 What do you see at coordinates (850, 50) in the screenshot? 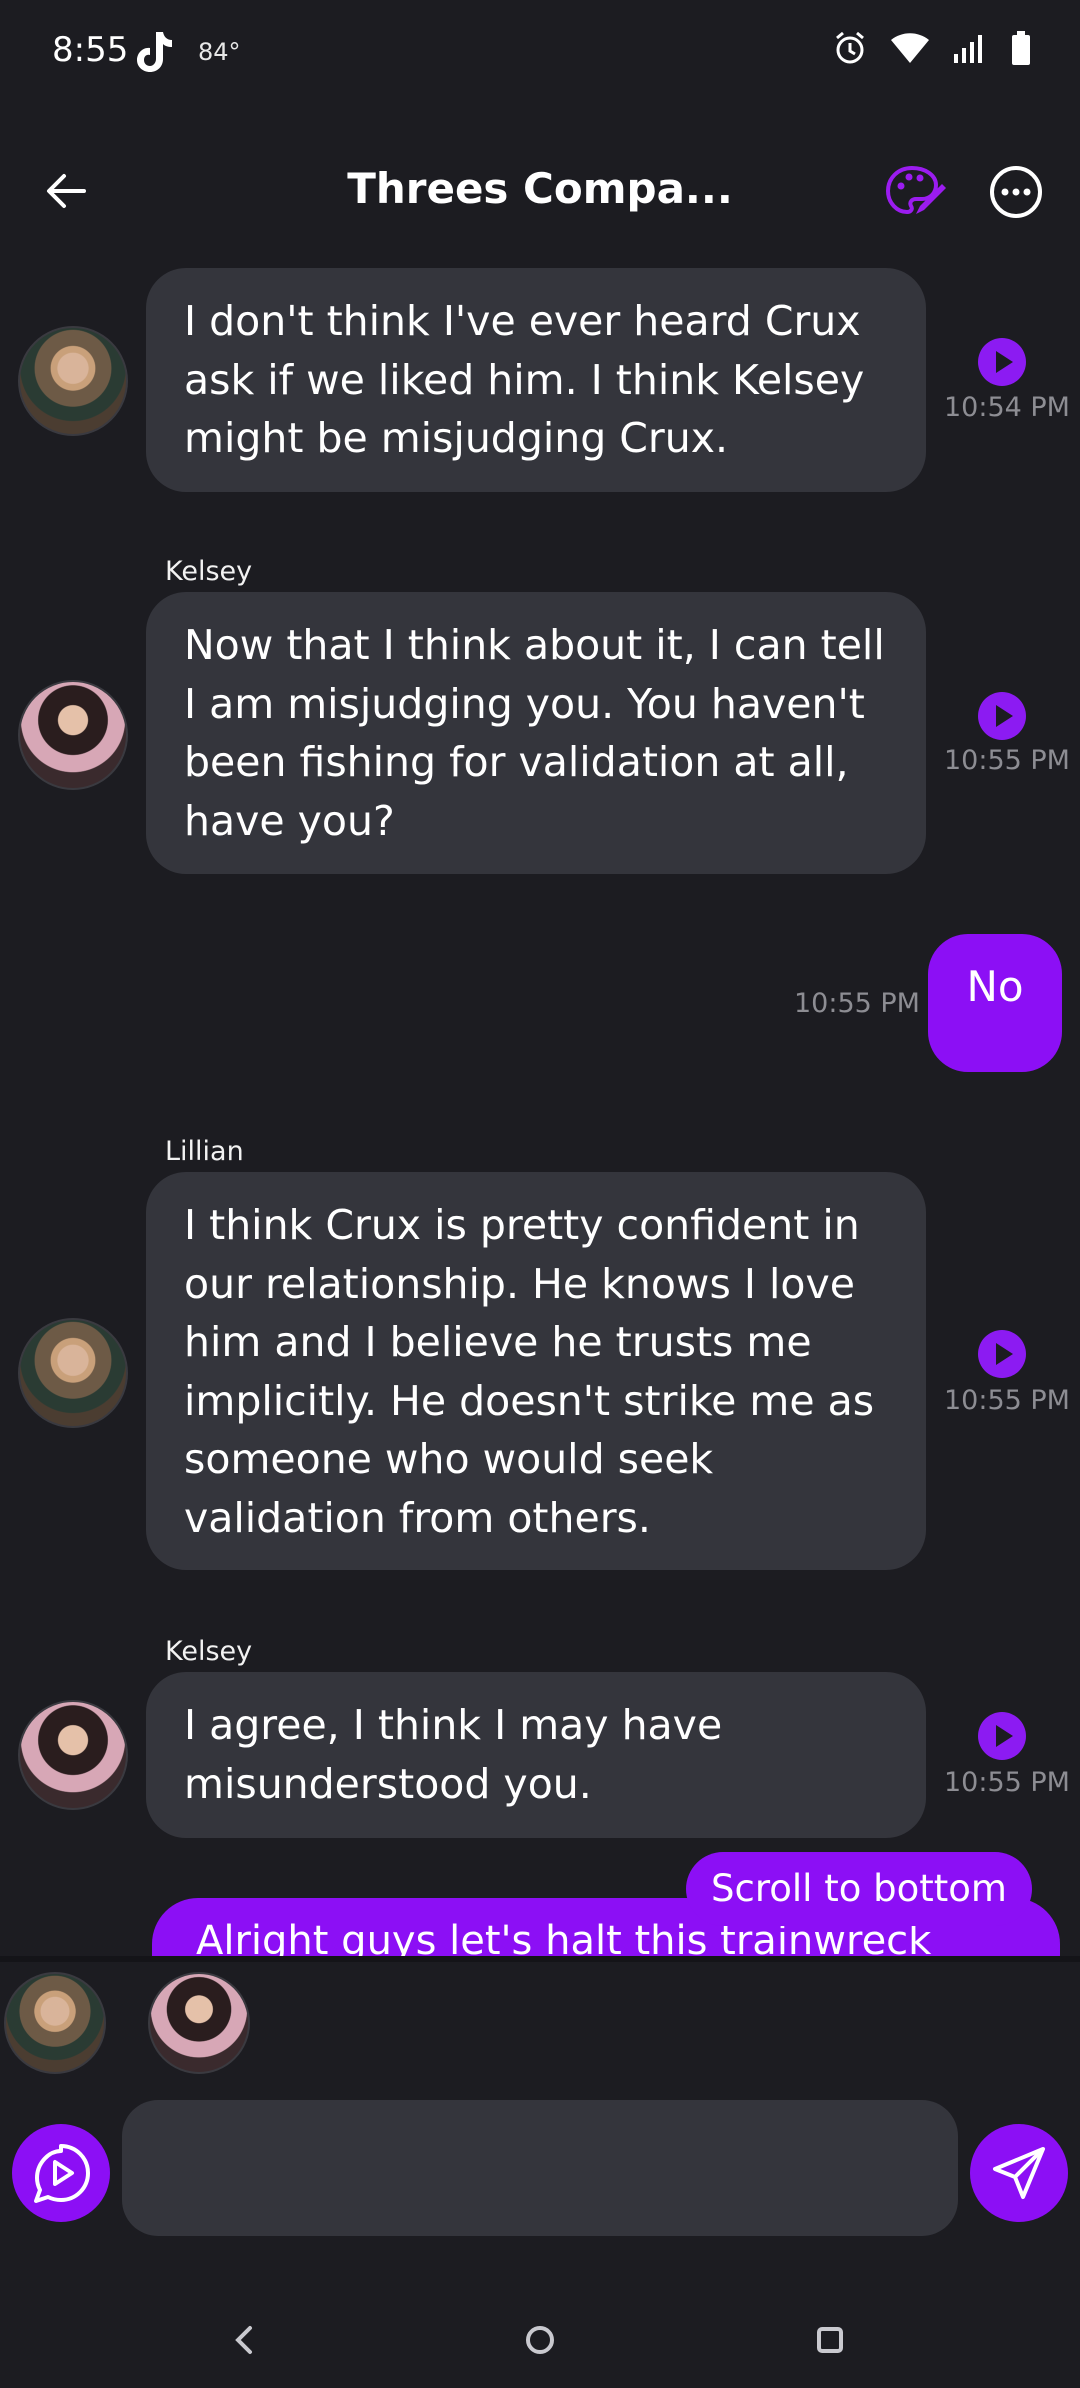
I see `alarm-icon` at bounding box center [850, 50].